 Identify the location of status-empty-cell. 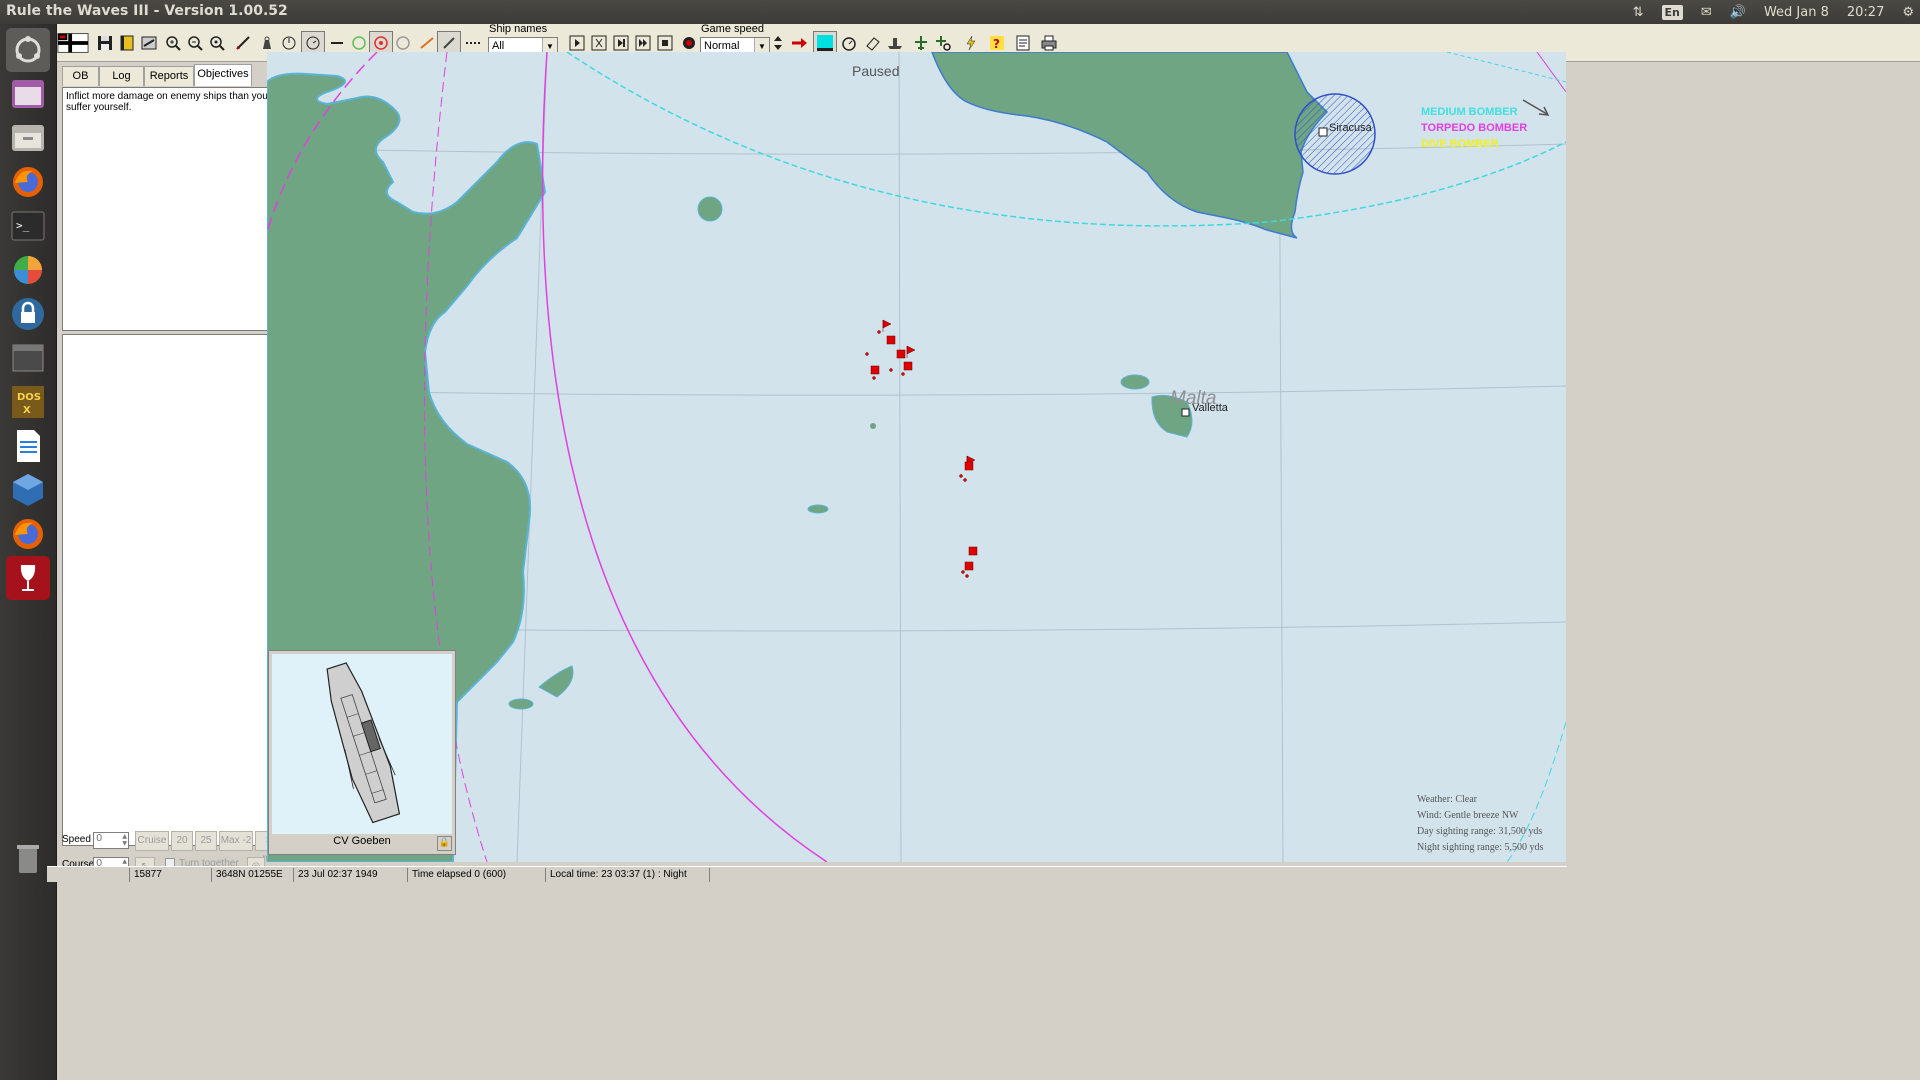
(719, 875).